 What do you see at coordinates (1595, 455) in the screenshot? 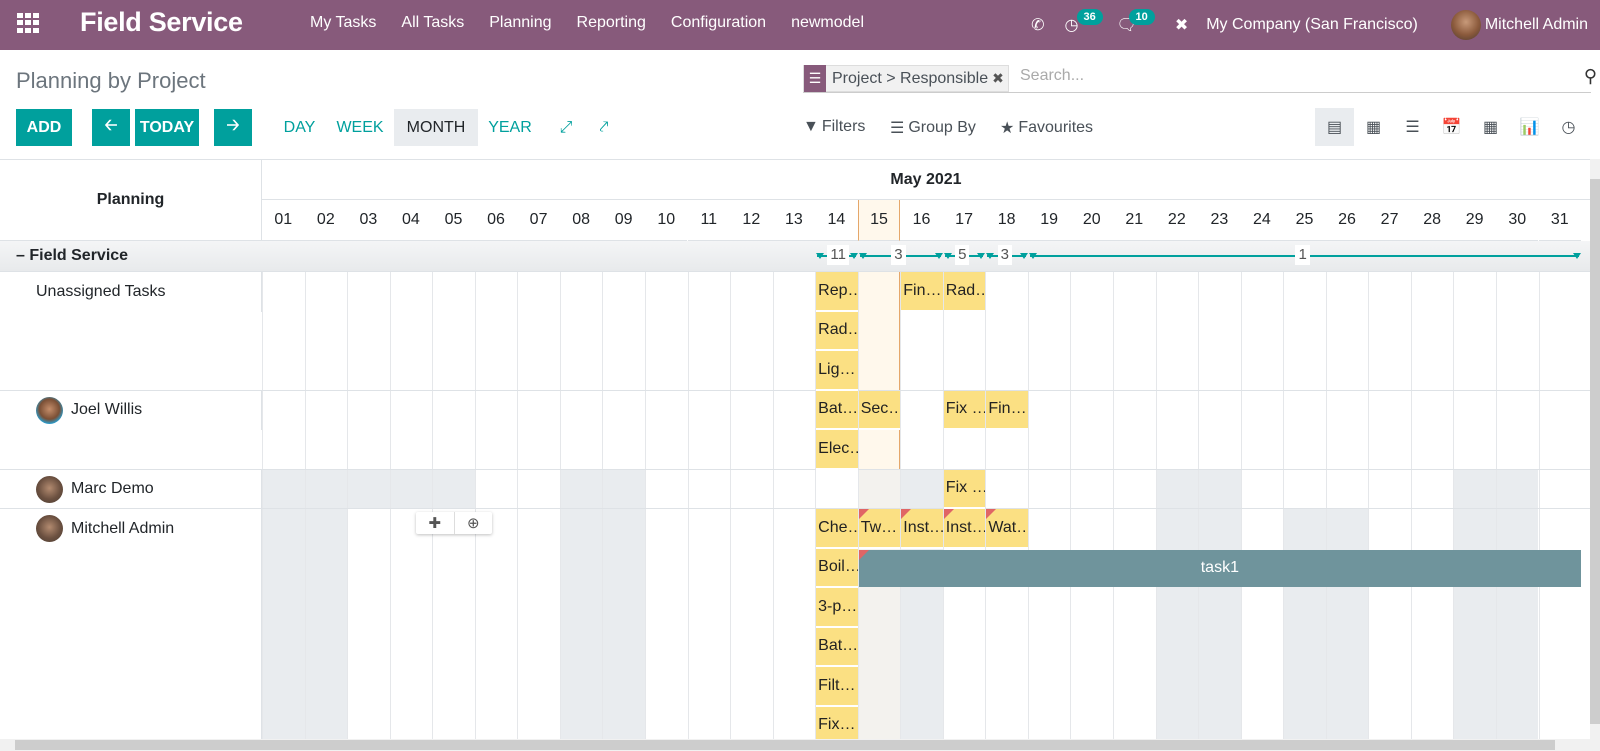
I see `vertical-scrollbar` at bounding box center [1595, 455].